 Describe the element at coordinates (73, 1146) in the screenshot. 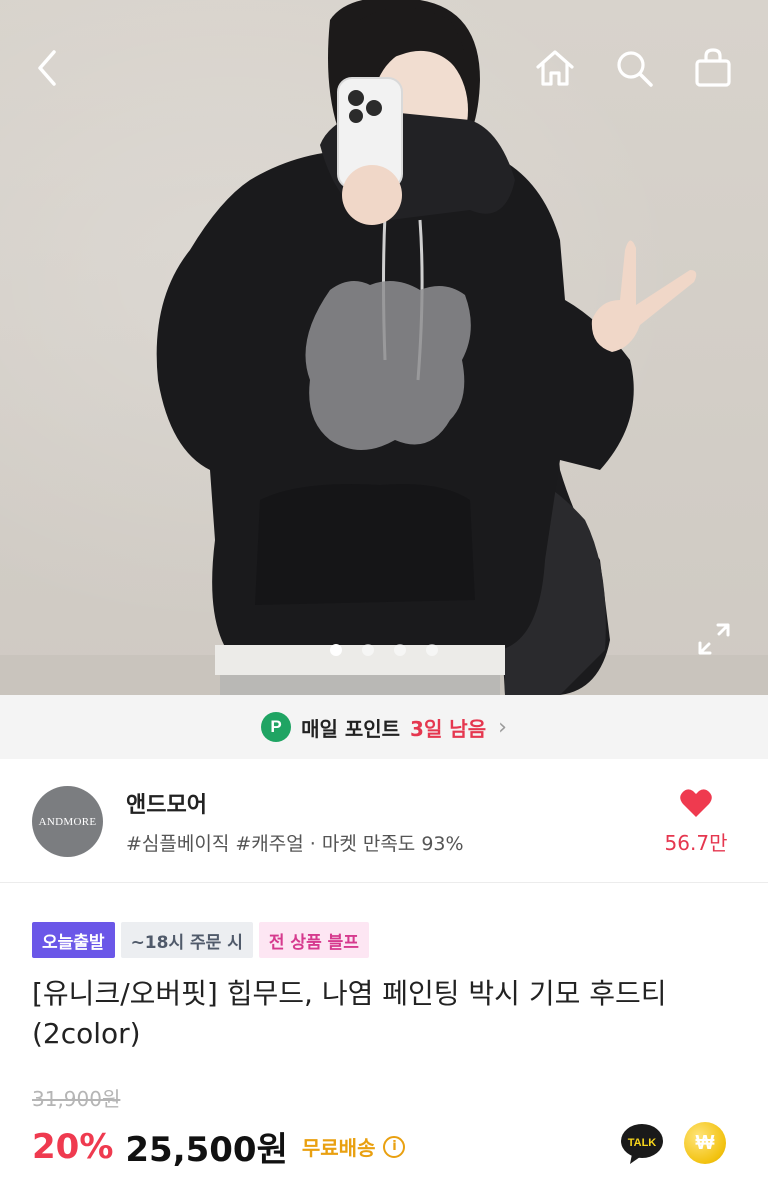

I see `discount-rate: 20%` at that location.